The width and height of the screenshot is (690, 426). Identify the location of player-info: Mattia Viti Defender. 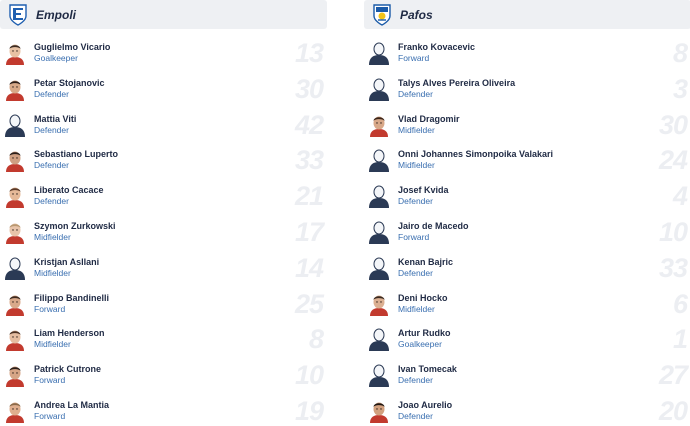
(55, 124).